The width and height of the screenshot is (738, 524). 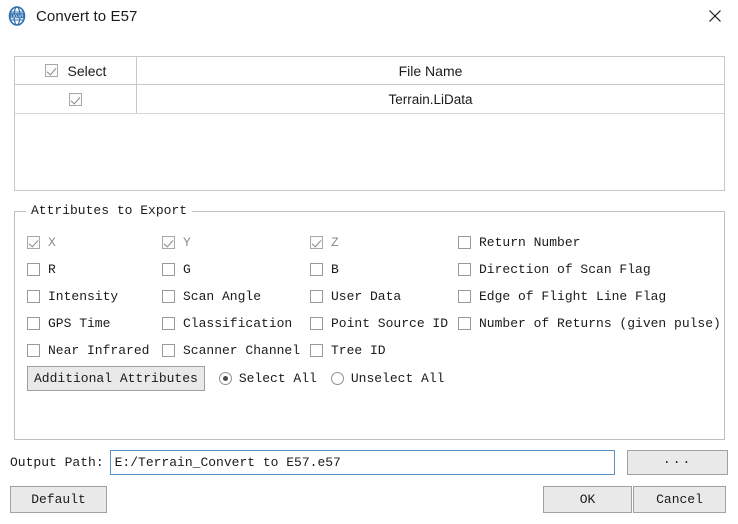 What do you see at coordinates (530, 242) in the screenshot?
I see `attribute-label: Return Number` at bounding box center [530, 242].